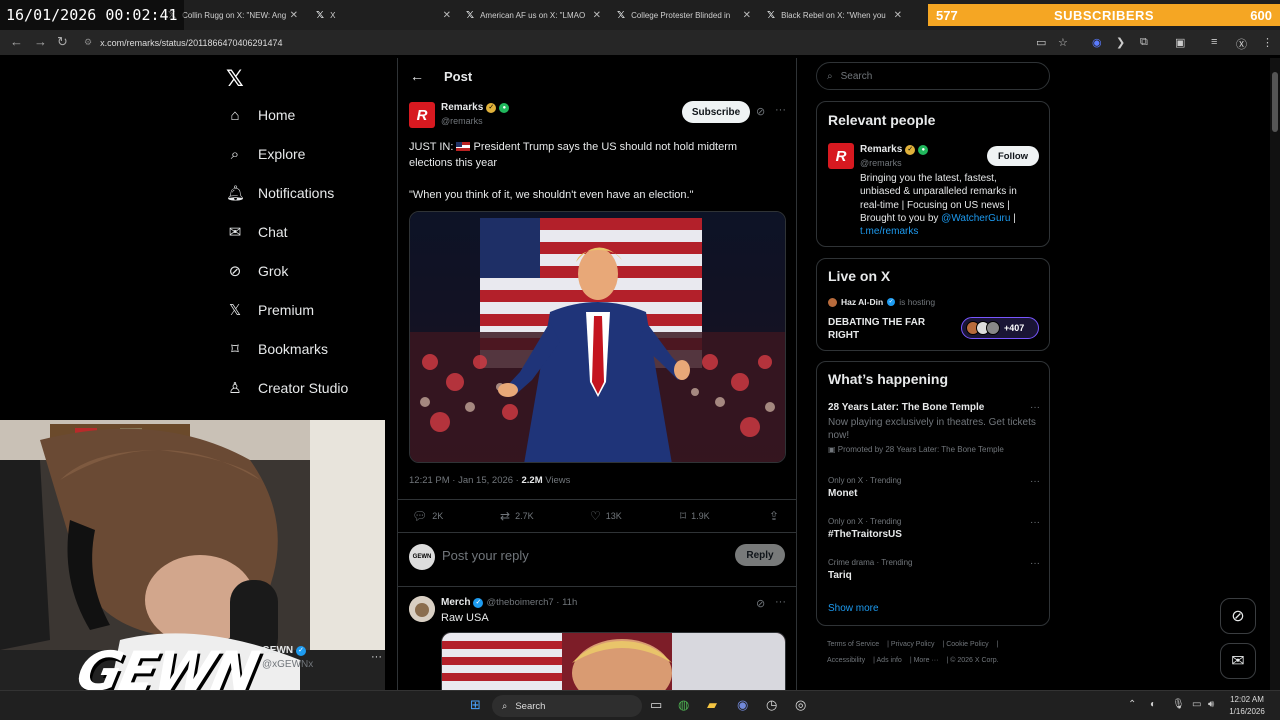 This screenshot has height=720, width=1280. I want to click on trend-item: Only on X · Trending #TheTraitorsUS ···, so click(934, 528).